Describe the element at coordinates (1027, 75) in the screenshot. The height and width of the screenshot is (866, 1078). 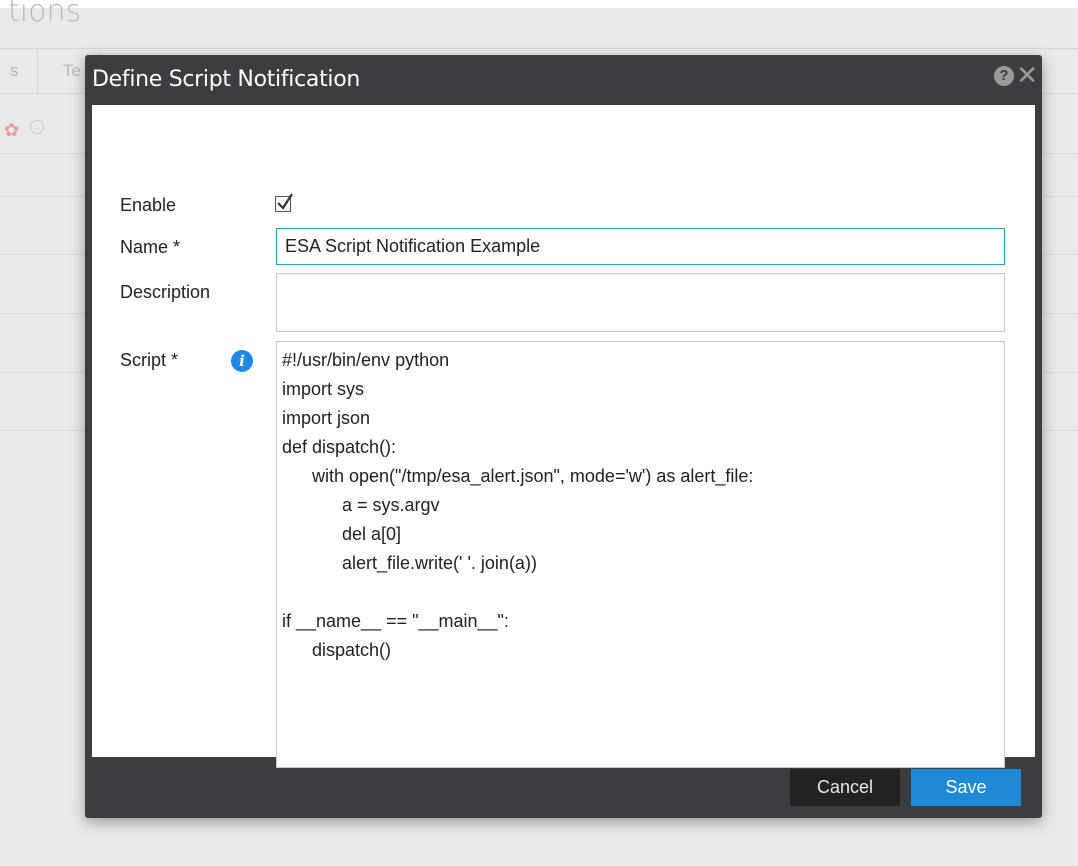
I see `close-icon: ✕` at that location.